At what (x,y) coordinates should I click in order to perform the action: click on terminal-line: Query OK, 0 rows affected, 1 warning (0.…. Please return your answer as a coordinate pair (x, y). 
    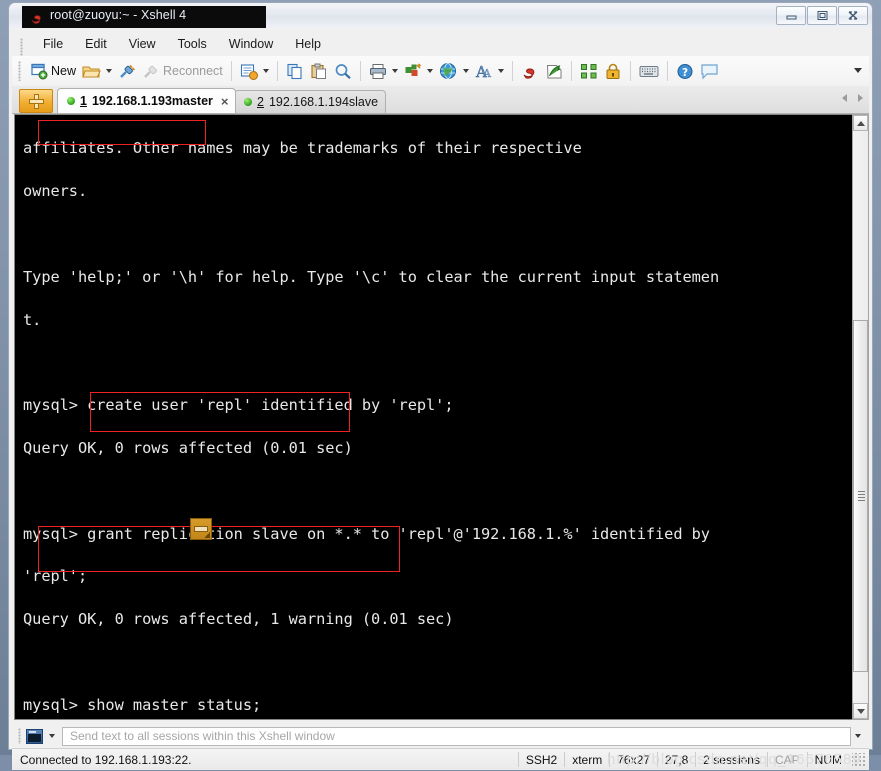
    Looking at the image, I should click on (238, 619).